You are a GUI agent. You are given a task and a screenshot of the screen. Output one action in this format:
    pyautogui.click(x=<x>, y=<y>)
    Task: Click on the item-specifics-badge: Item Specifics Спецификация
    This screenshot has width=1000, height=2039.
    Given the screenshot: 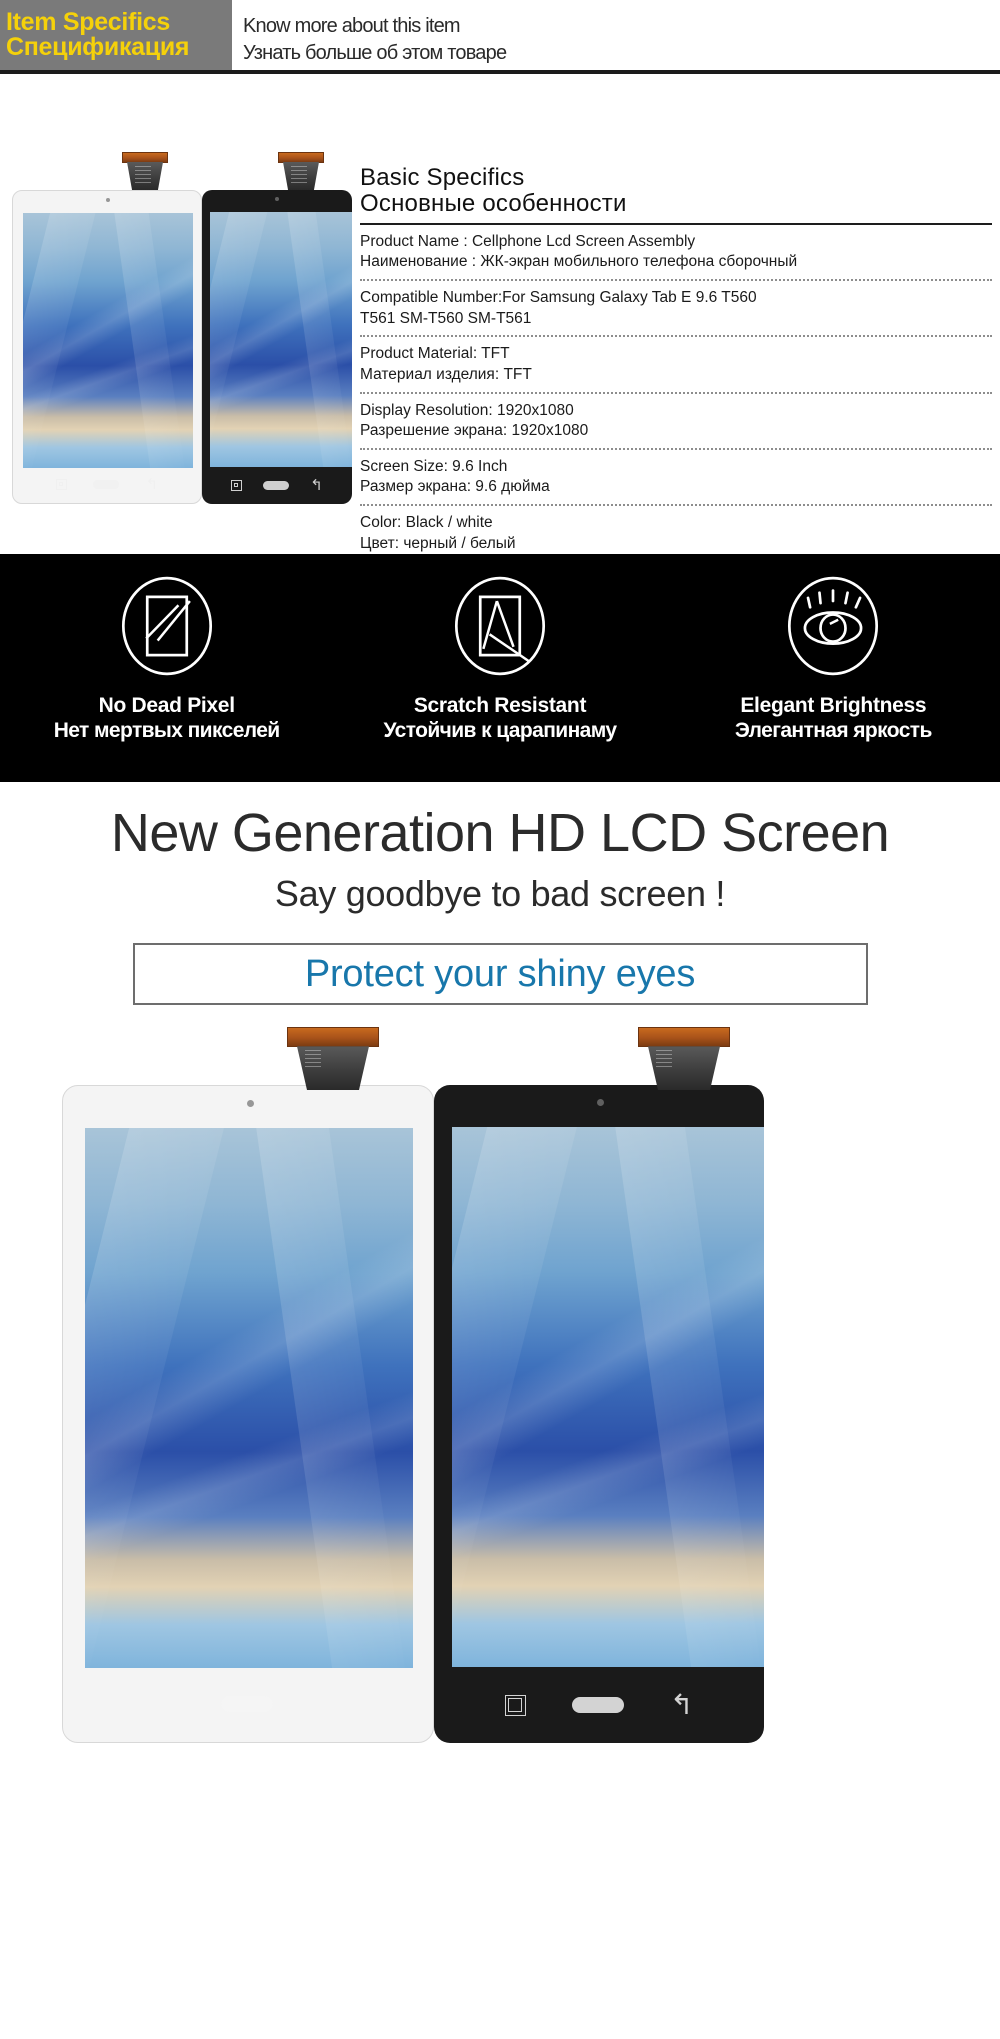 What is the action you would take?
    pyautogui.click(x=116, y=35)
    